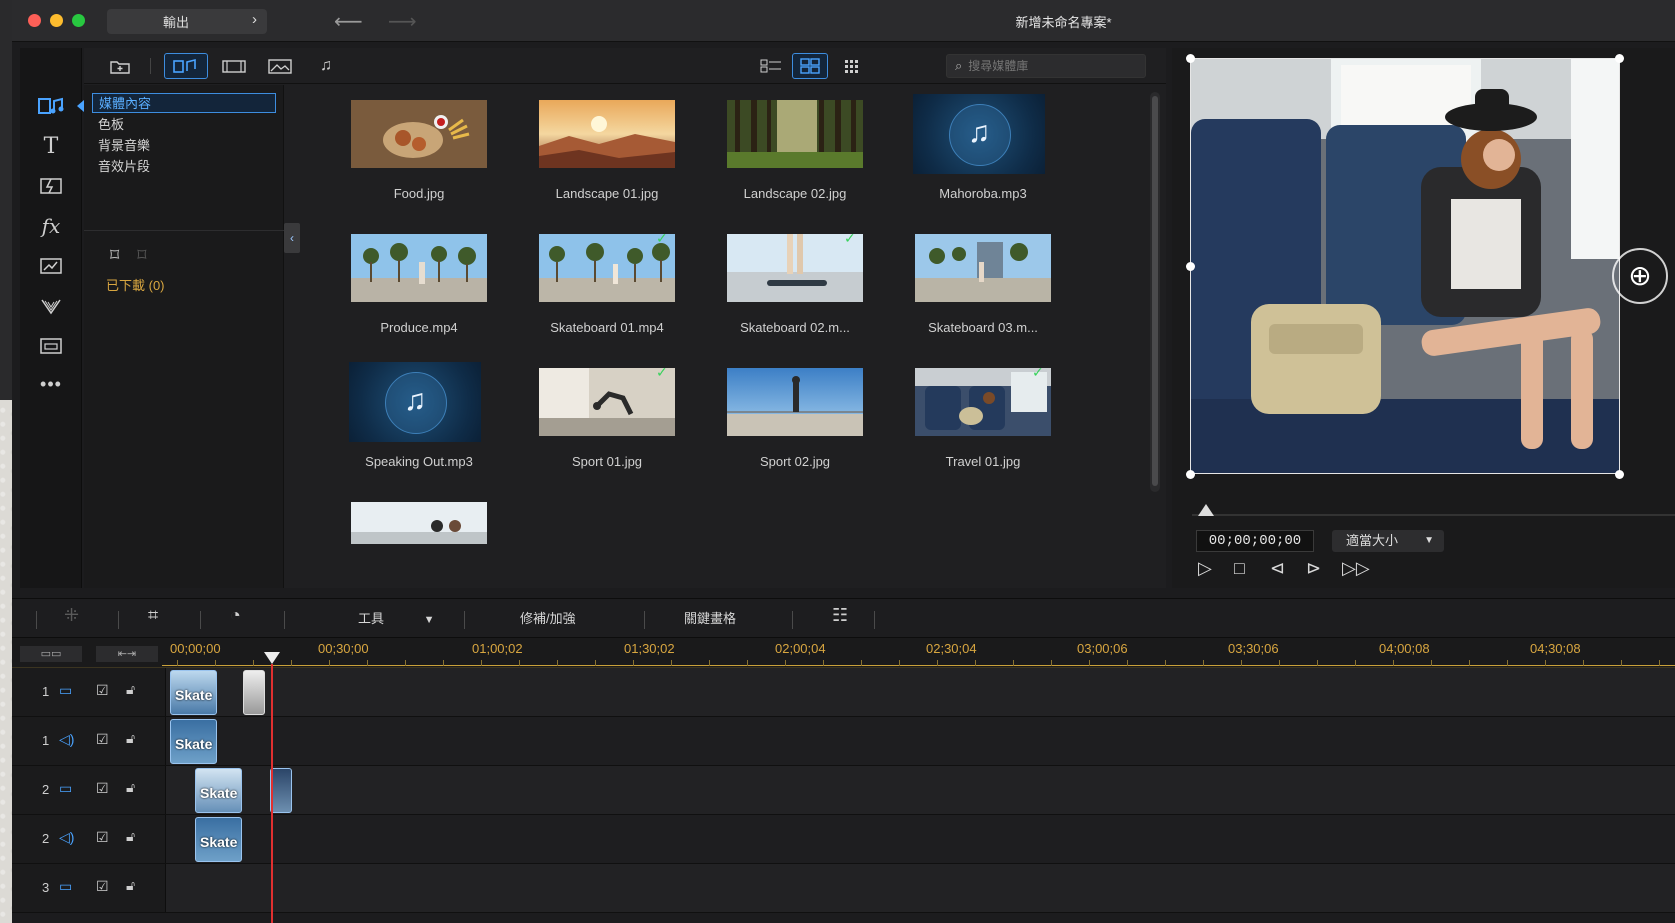 The width and height of the screenshot is (1675, 923). What do you see at coordinates (51, 306) in the screenshot?
I see `particle-room-button` at bounding box center [51, 306].